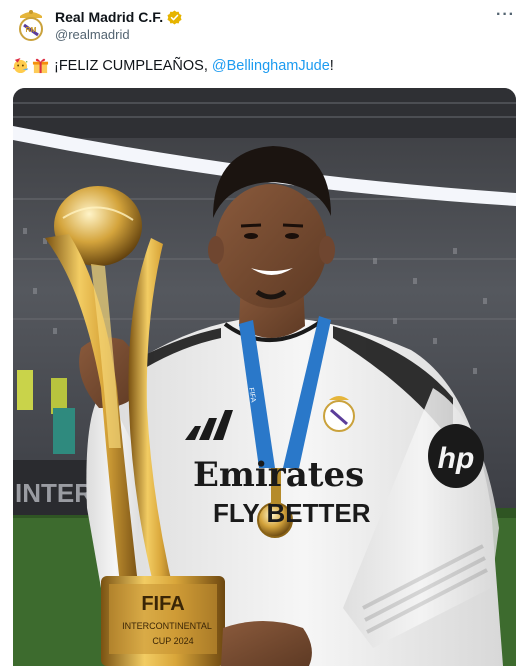 The width and height of the screenshot is (528, 666). I want to click on shirt-sponsor-tagline: FLY BETTER, so click(292, 513).